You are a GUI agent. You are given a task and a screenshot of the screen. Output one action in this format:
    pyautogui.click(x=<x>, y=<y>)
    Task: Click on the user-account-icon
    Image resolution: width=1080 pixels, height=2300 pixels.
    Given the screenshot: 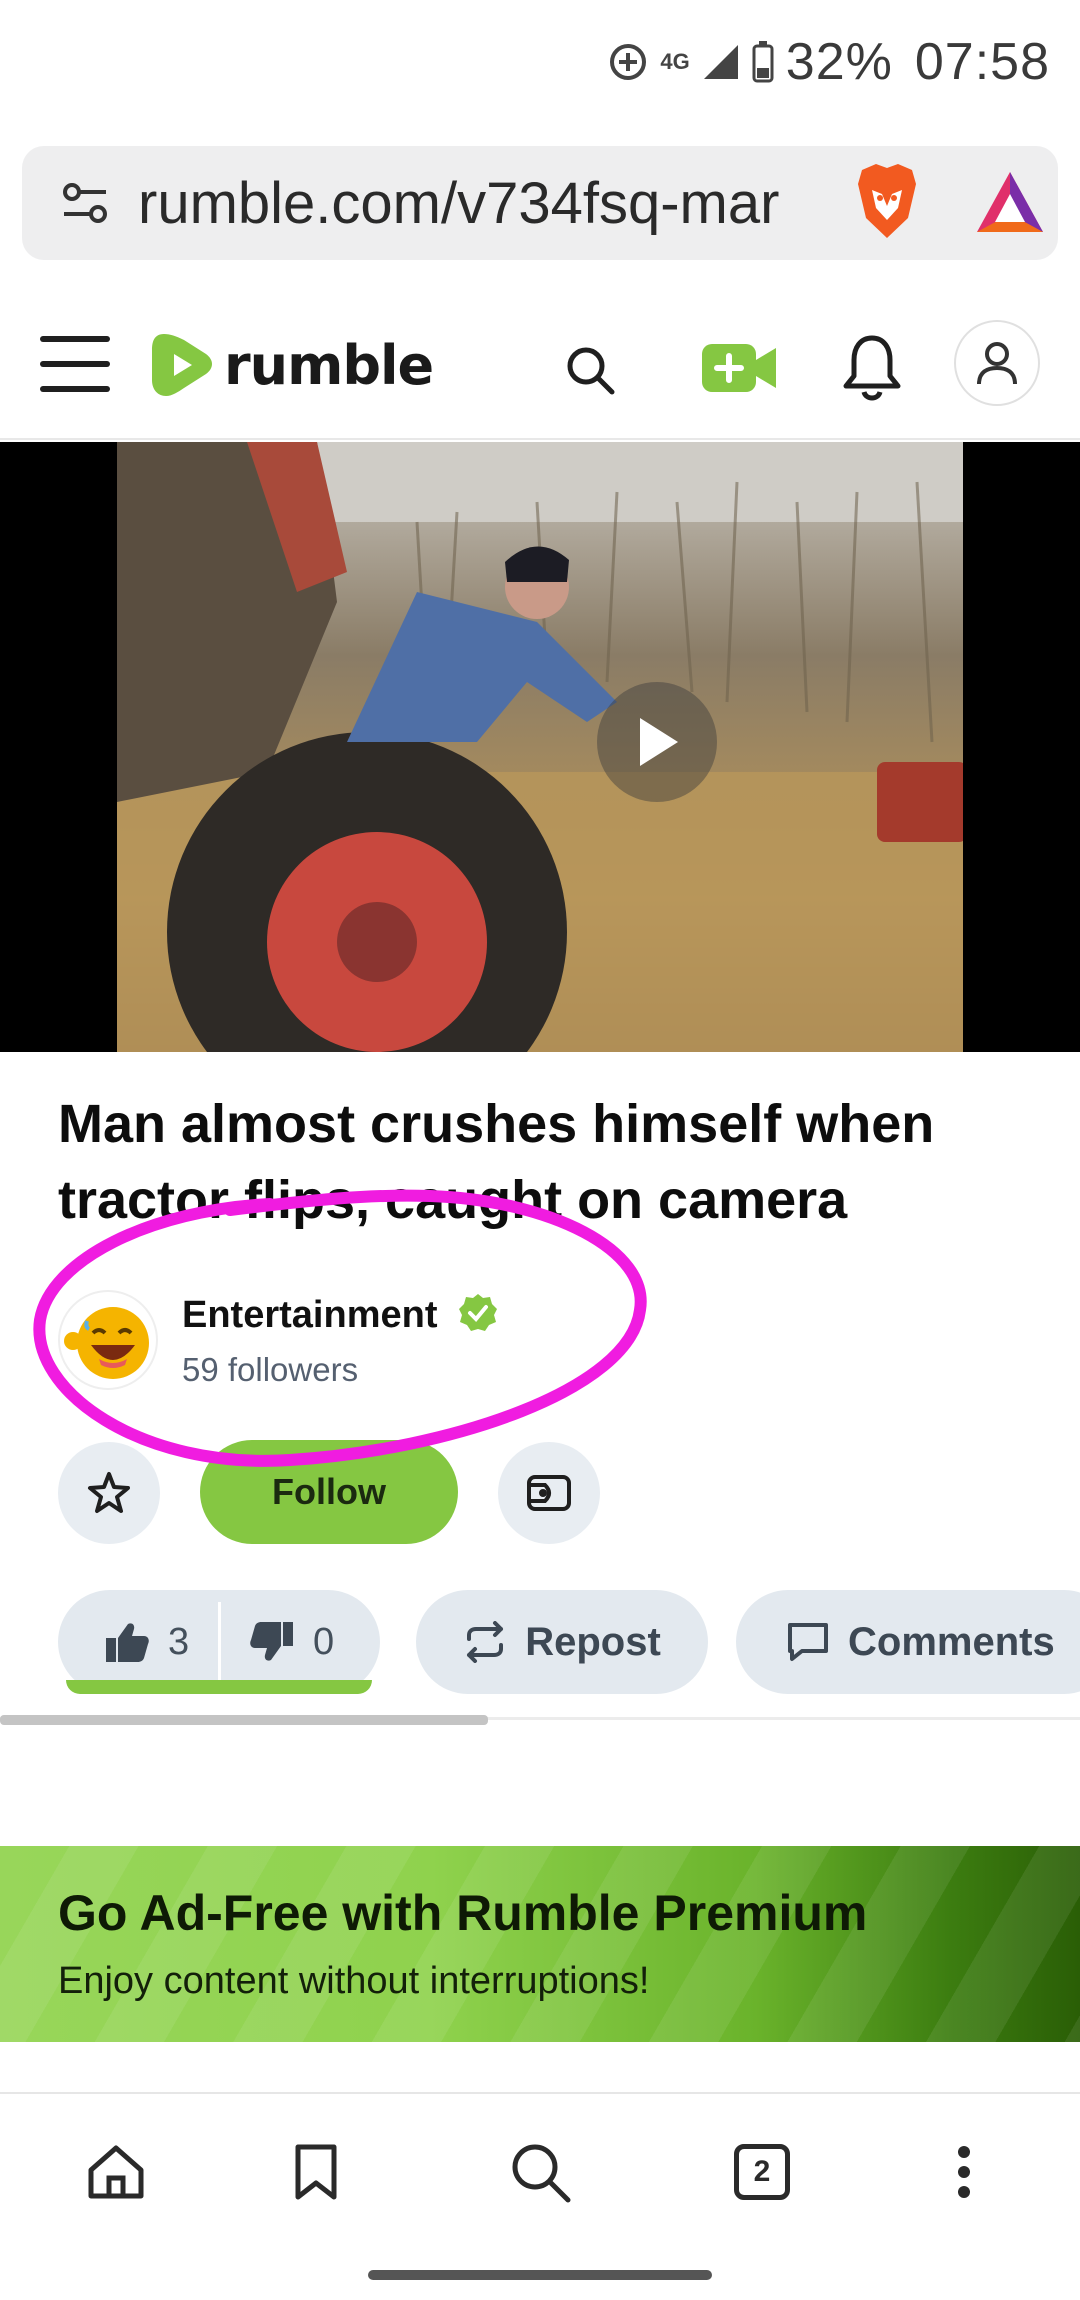 What is the action you would take?
    pyautogui.click(x=997, y=363)
    